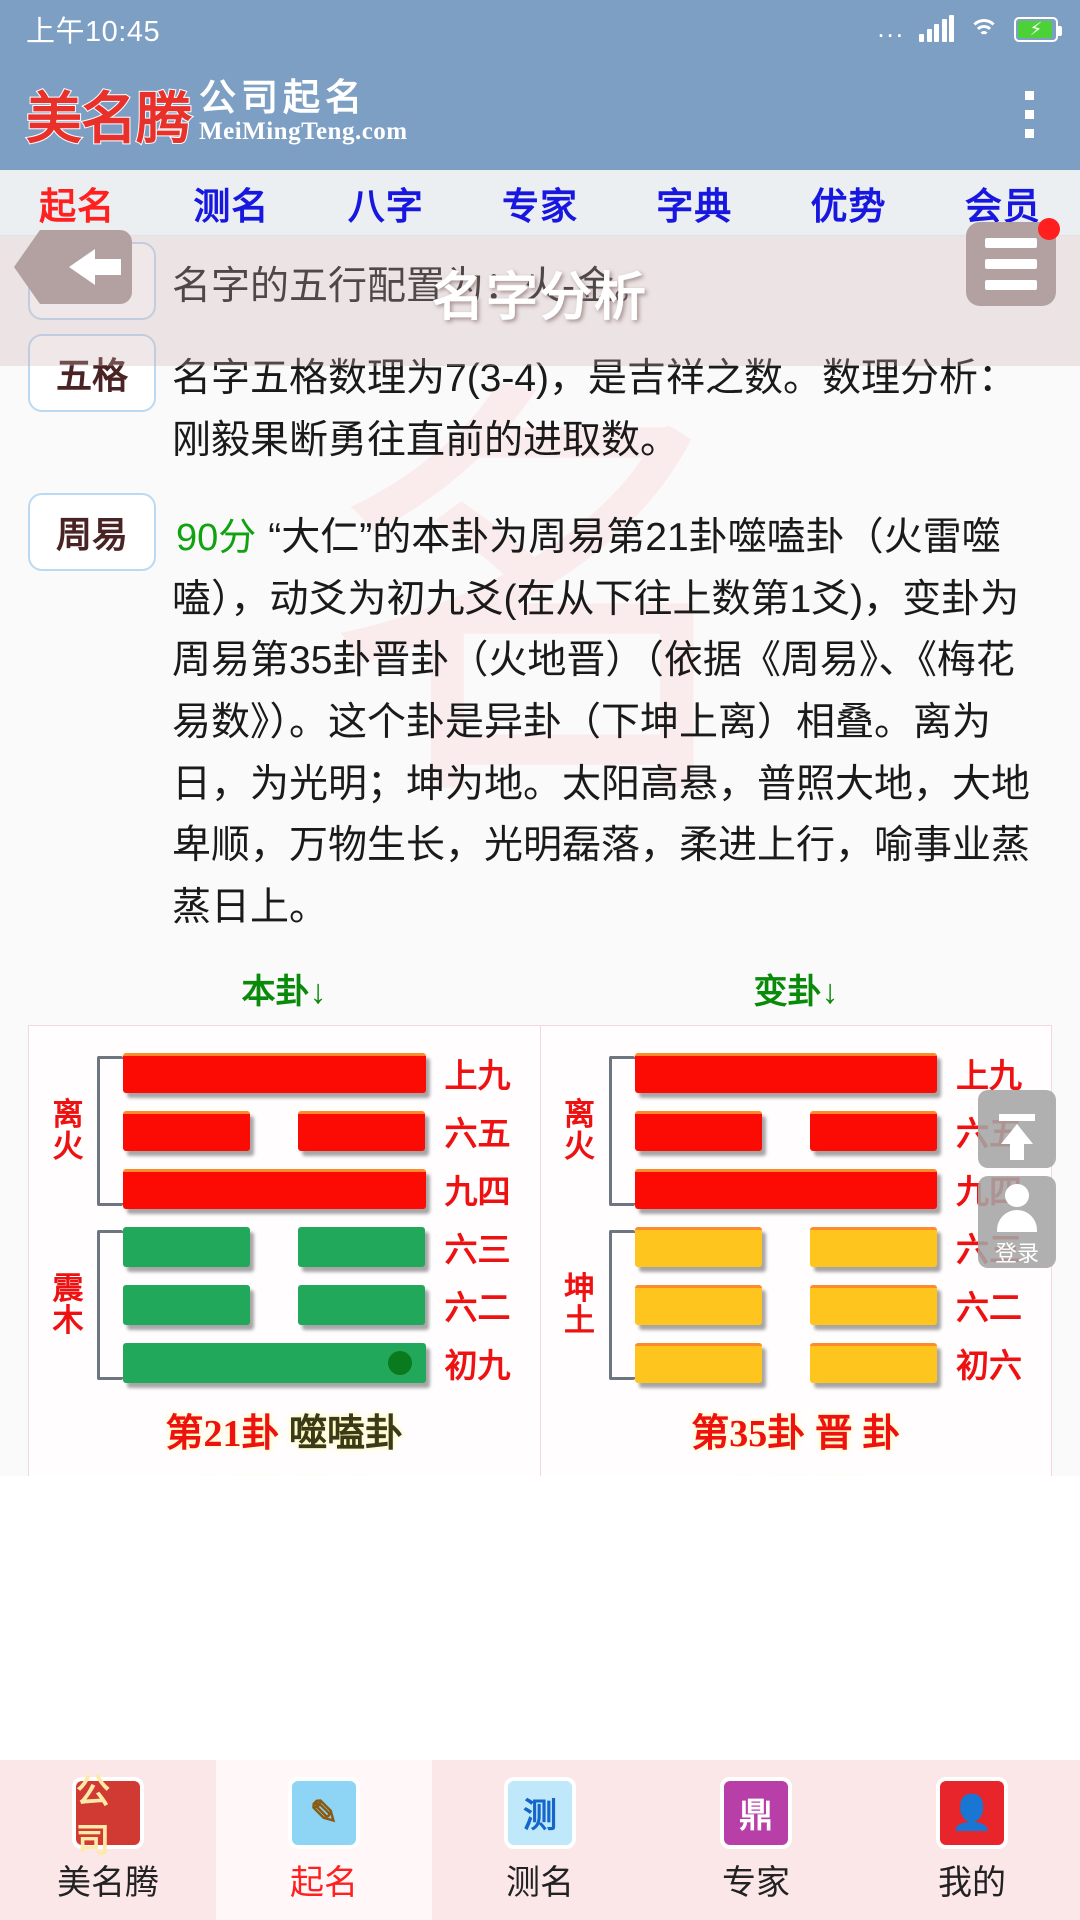 Image resolution: width=1080 pixels, height=1920 pixels. What do you see at coordinates (92, 373) in the screenshot?
I see `wuge-tag: 五格` at bounding box center [92, 373].